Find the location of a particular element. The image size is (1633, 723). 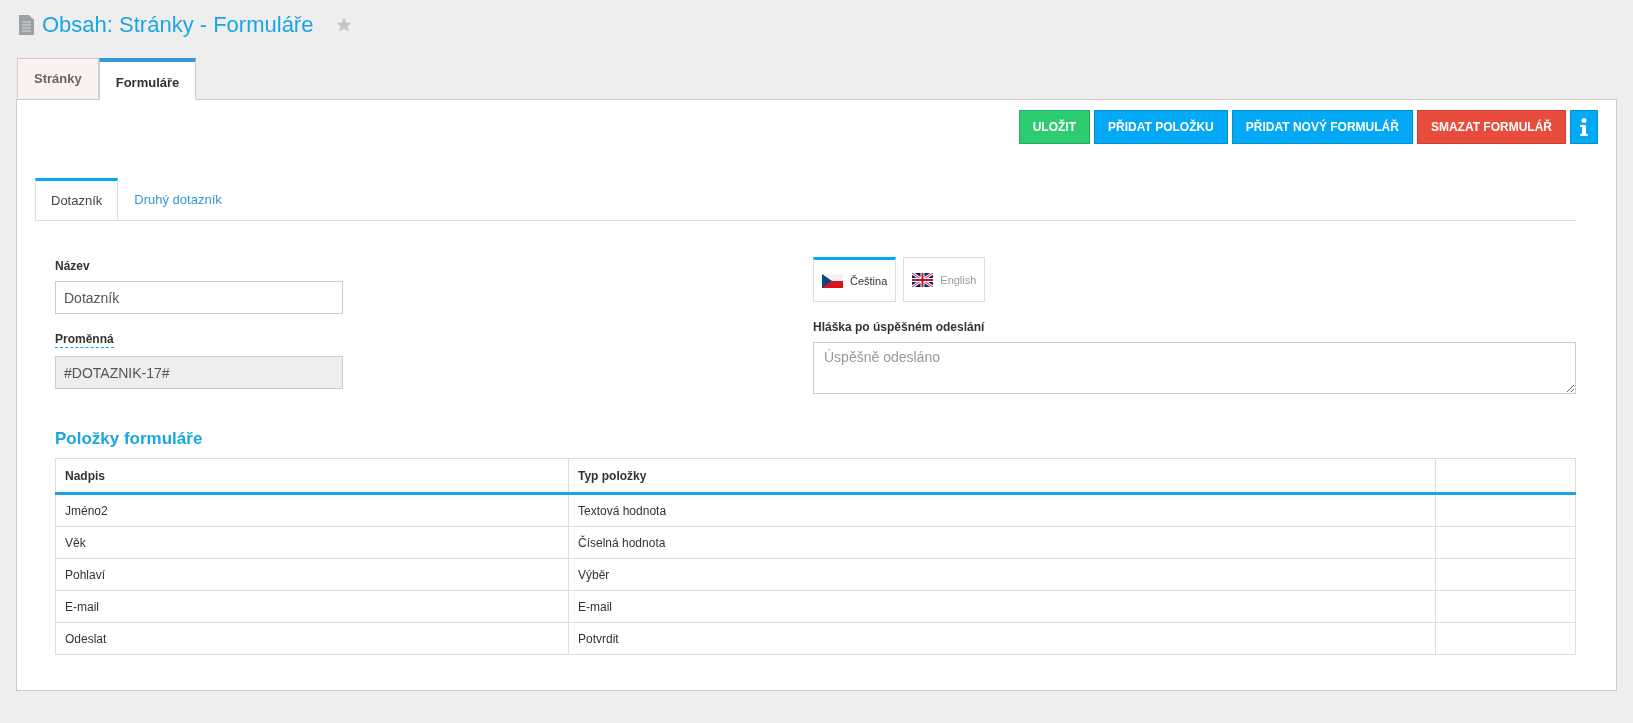

table-cell: Textová hodnota is located at coordinates (1002, 510).